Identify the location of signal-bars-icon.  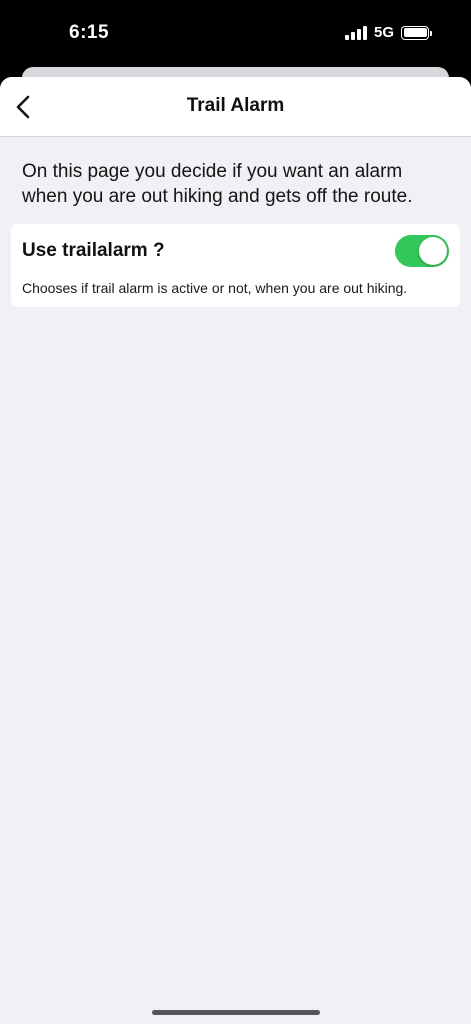
(355, 32).